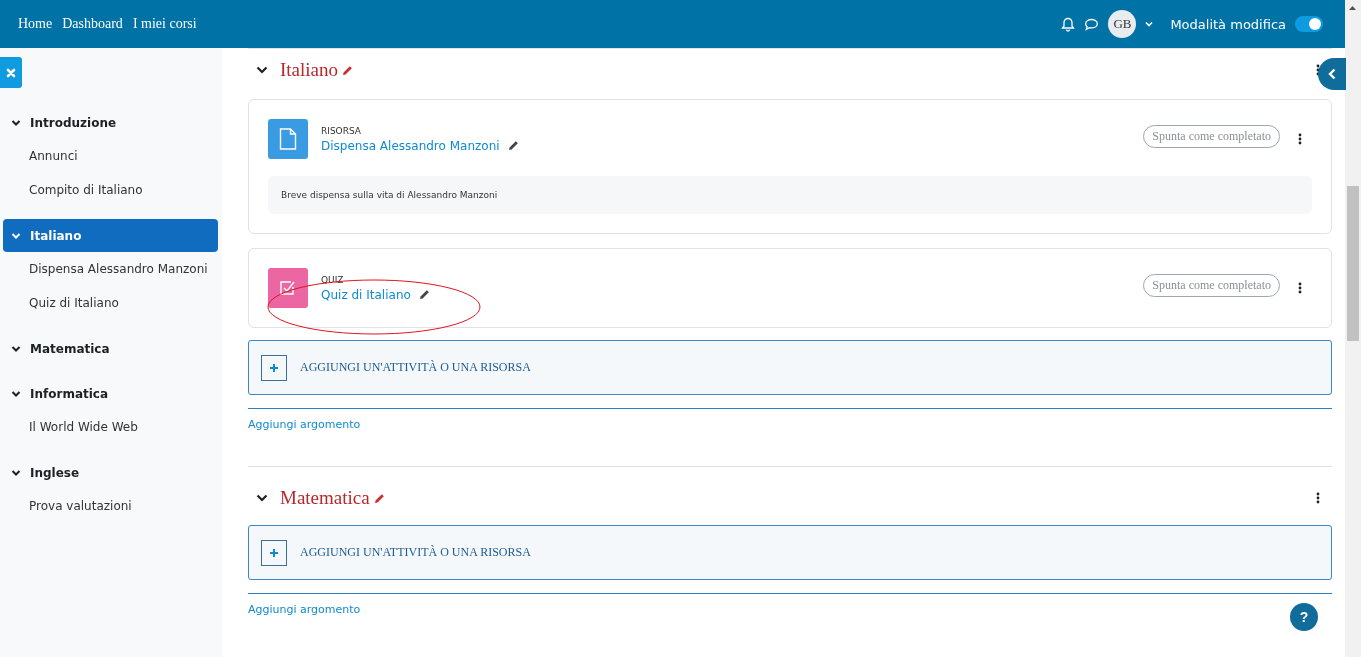 The width and height of the screenshot is (1361, 657). What do you see at coordinates (92, 24) in the screenshot?
I see `nav-link: Dashboard` at bounding box center [92, 24].